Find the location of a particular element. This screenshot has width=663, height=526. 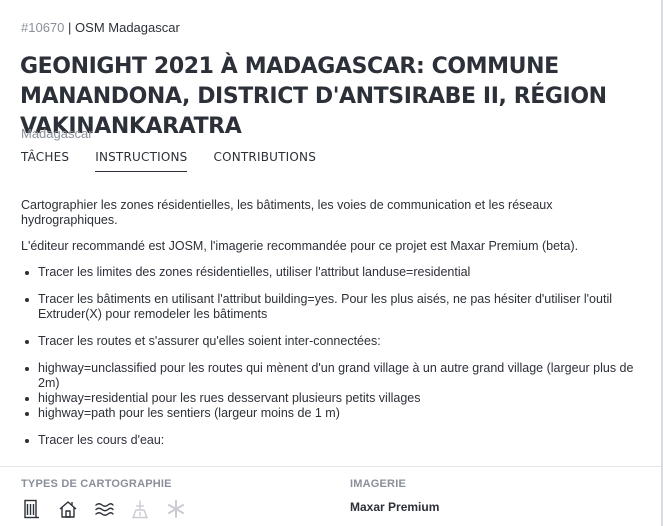

home-icon is located at coordinates (68, 509).